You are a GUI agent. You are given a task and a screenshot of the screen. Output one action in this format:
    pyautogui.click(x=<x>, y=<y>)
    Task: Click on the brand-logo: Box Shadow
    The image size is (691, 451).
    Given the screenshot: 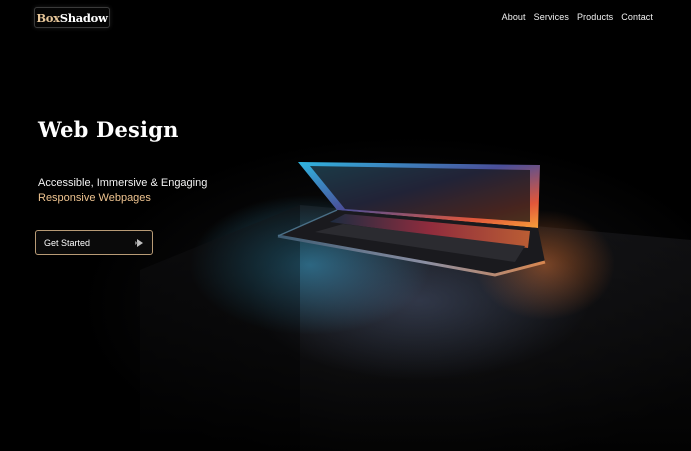 What is the action you would take?
    pyautogui.click(x=72, y=17)
    